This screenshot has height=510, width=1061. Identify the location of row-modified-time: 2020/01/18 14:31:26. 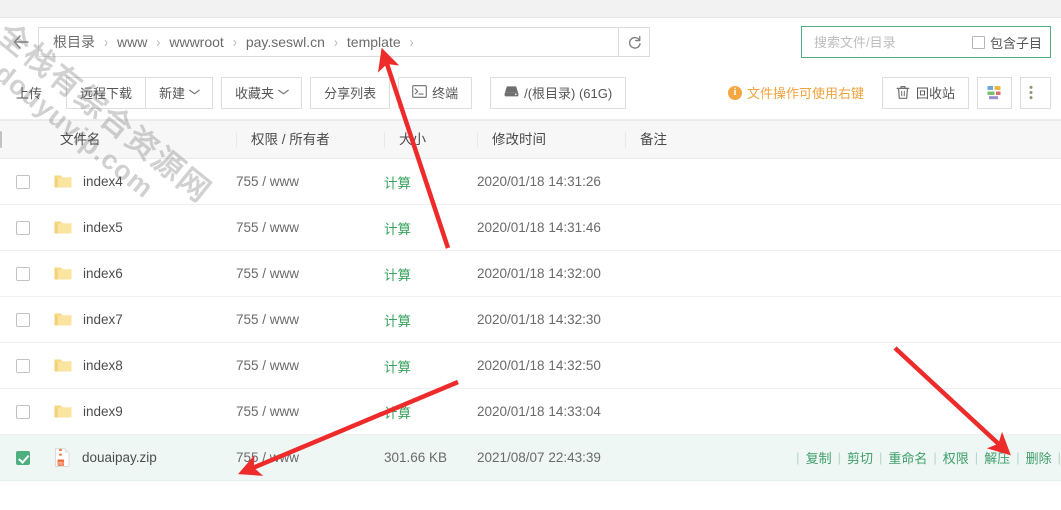
(551, 181).